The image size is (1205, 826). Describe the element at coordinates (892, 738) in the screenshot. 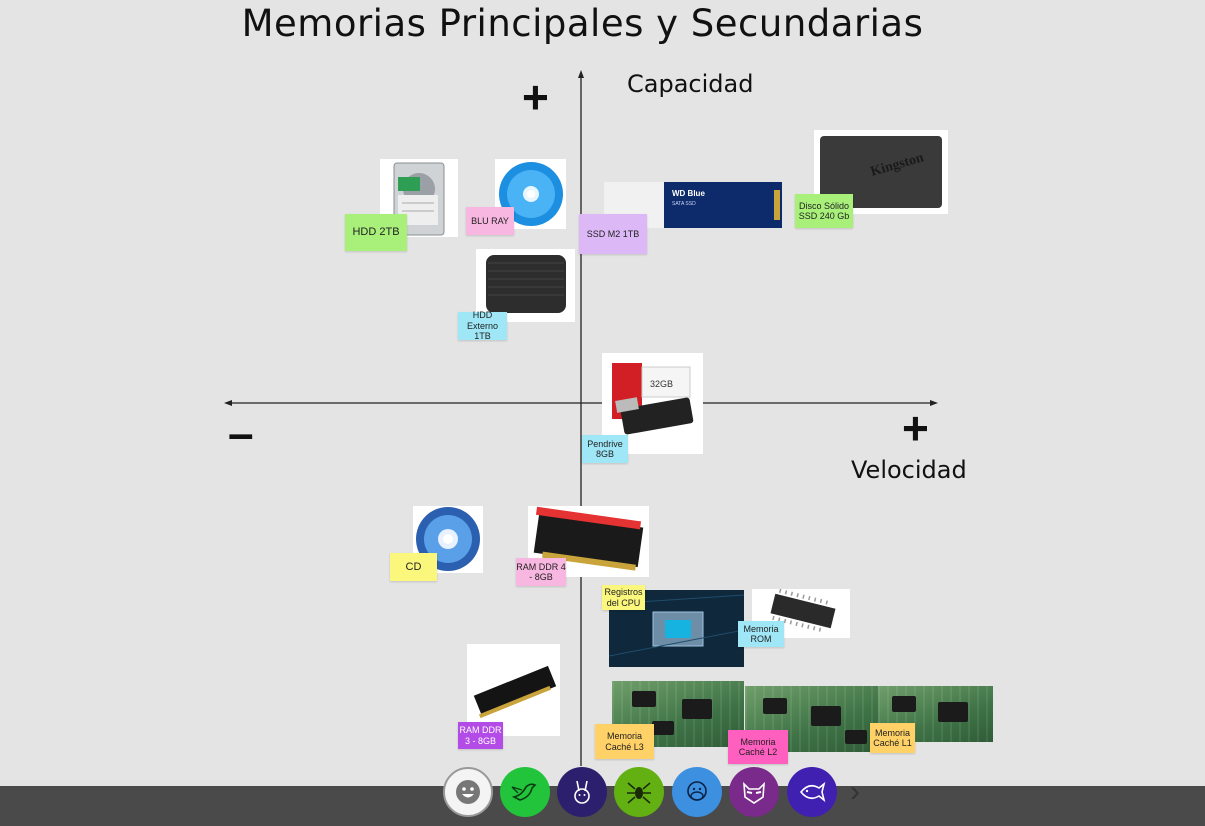

I see `sticky-cache-l1: Memoria Caché L1` at that location.